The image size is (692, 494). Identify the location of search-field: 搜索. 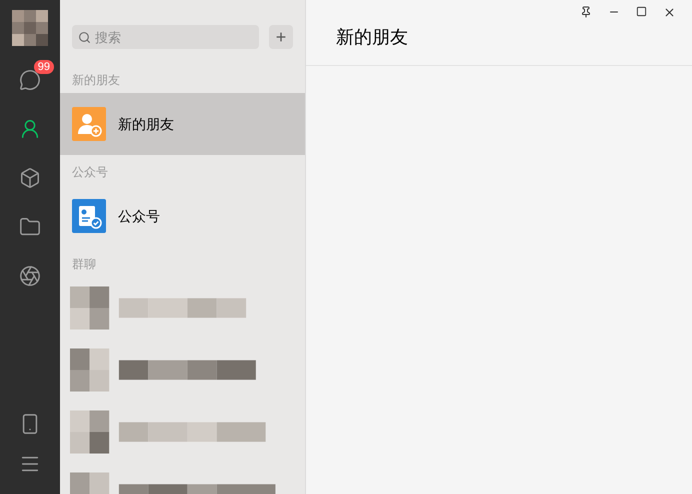
(165, 37).